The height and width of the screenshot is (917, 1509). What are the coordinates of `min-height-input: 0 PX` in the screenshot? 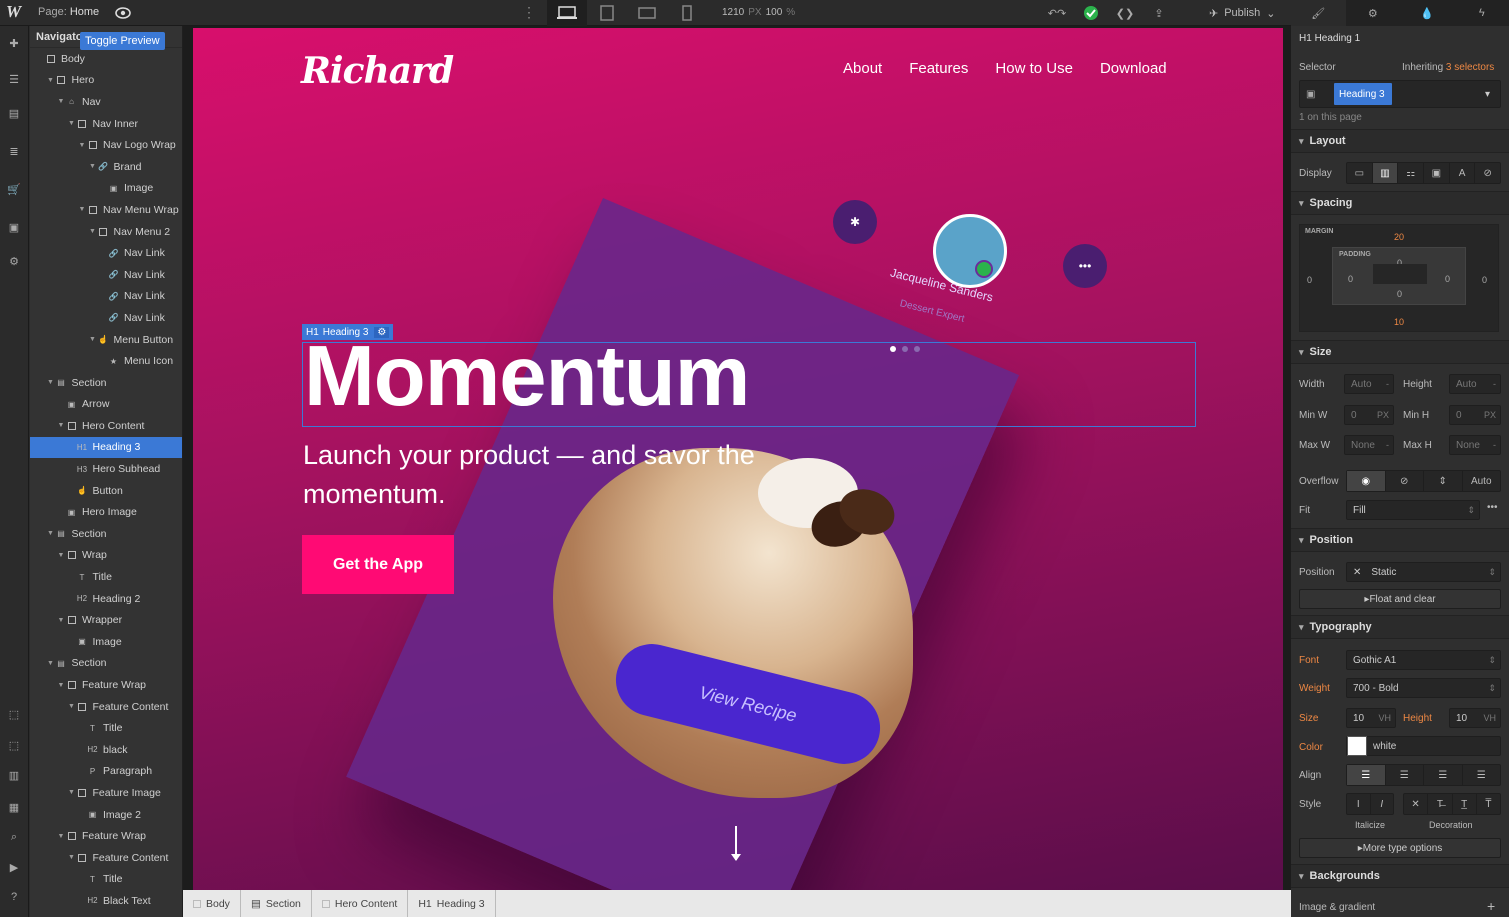 It's located at (1475, 415).